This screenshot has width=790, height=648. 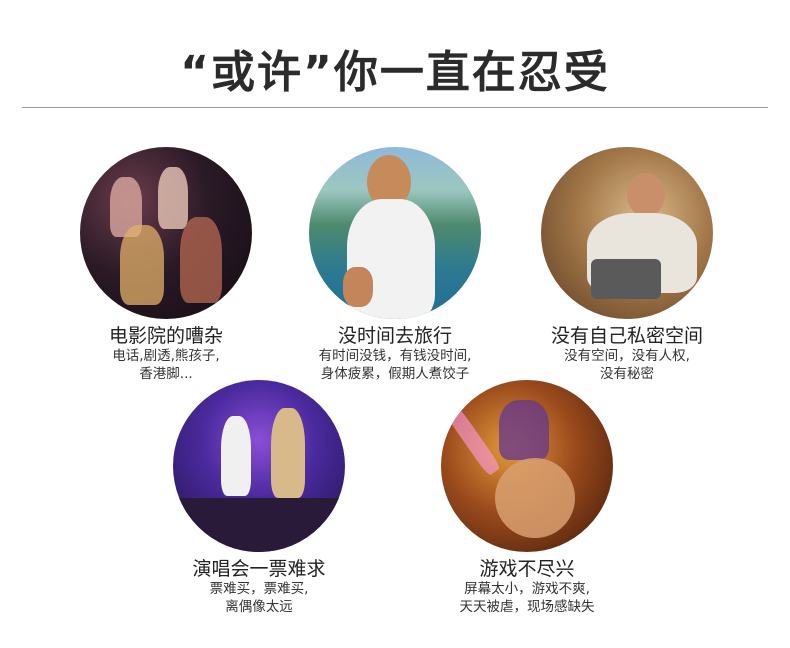 I want to click on item-private-space: 没有自己私密空间 没有空间，没有人权, 没有秘密, so click(x=627, y=265).